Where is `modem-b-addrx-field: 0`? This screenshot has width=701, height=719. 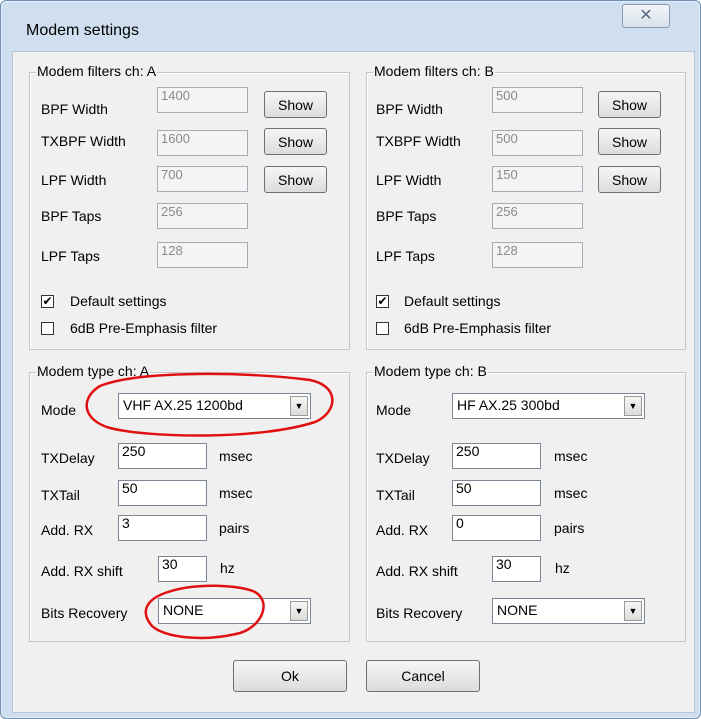 modem-b-addrx-field: 0 is located at coordinates (496, 528).